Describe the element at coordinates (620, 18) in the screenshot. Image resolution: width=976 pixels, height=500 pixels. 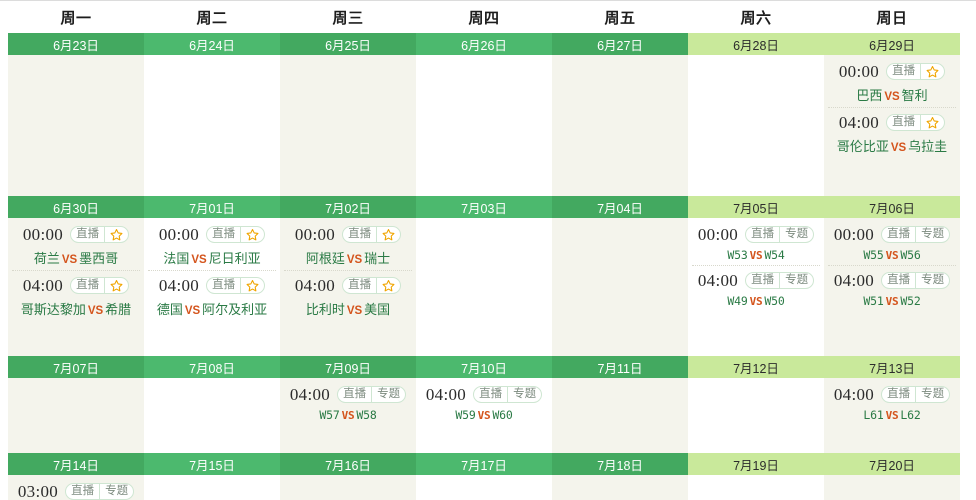
I see `day-of-week-label: 周五` at that location.